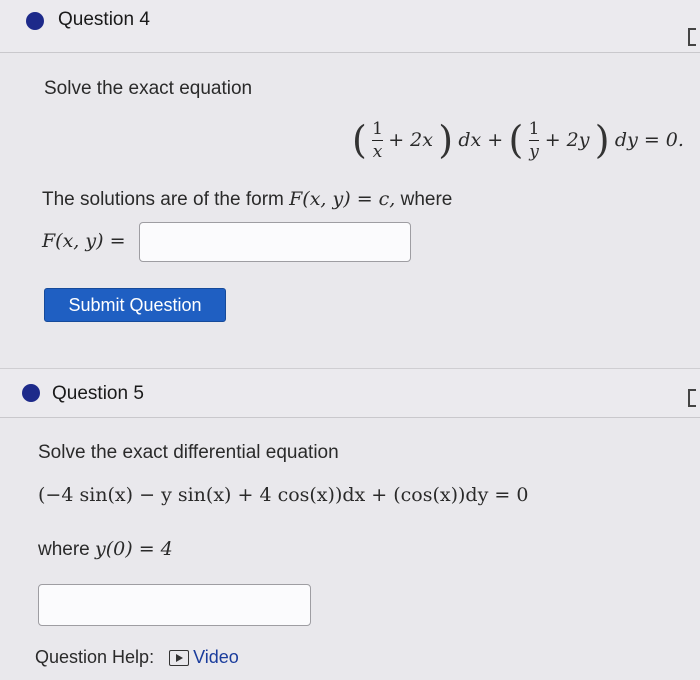 The height and width of the screenshot is (680, 700). Describe the element at coordinates (148, 88) in the screenshot. I see `question-4-prompt: Solve the exact equation` at that location.